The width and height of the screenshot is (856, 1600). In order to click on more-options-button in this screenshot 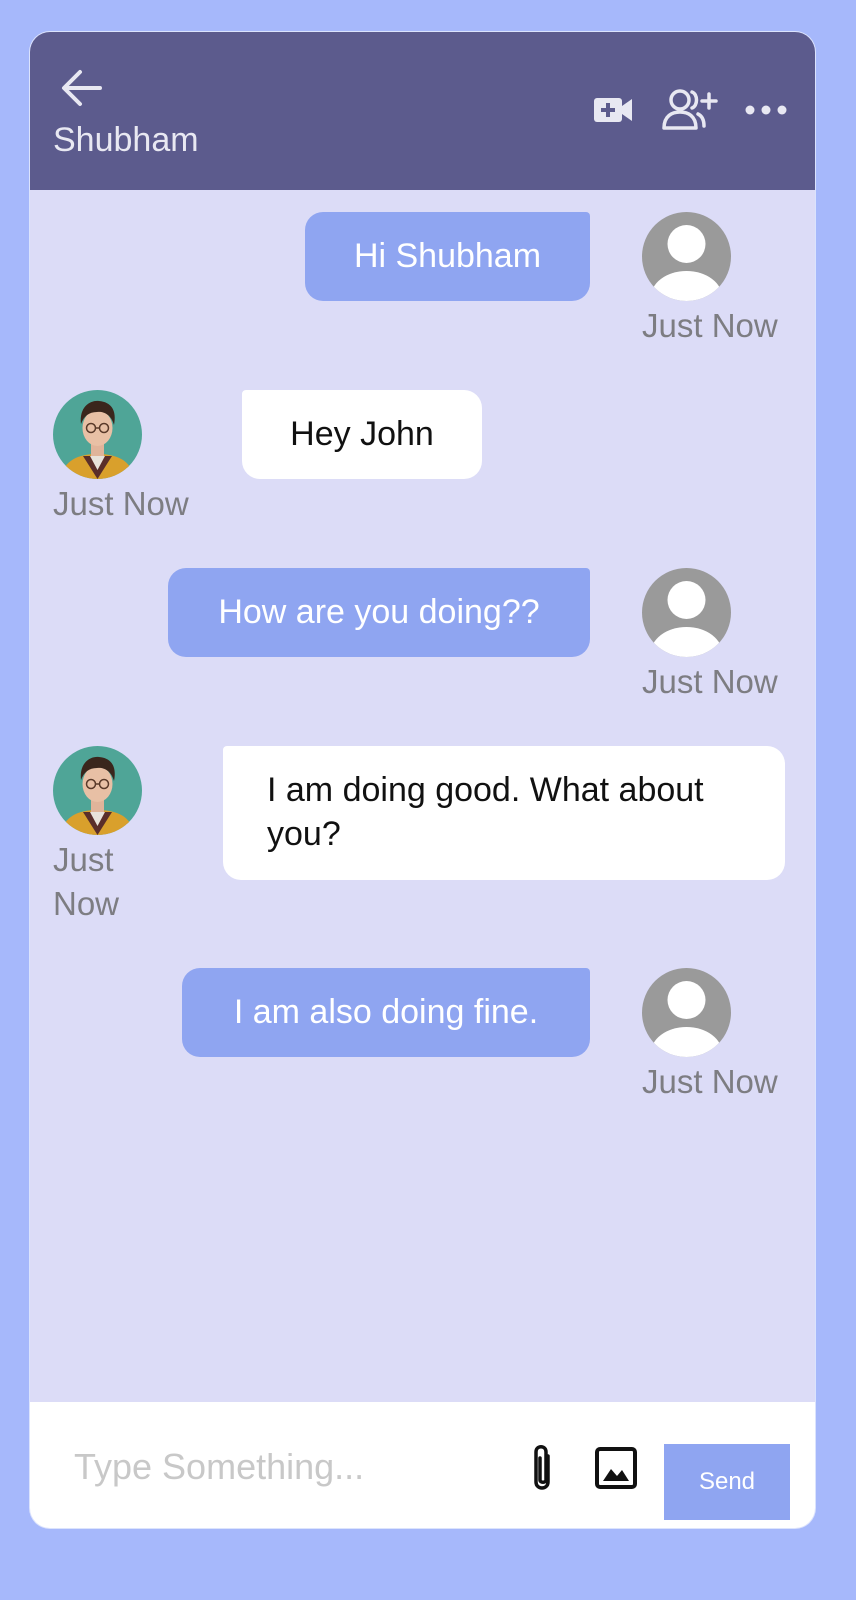, I will do `click(766, 110)`.